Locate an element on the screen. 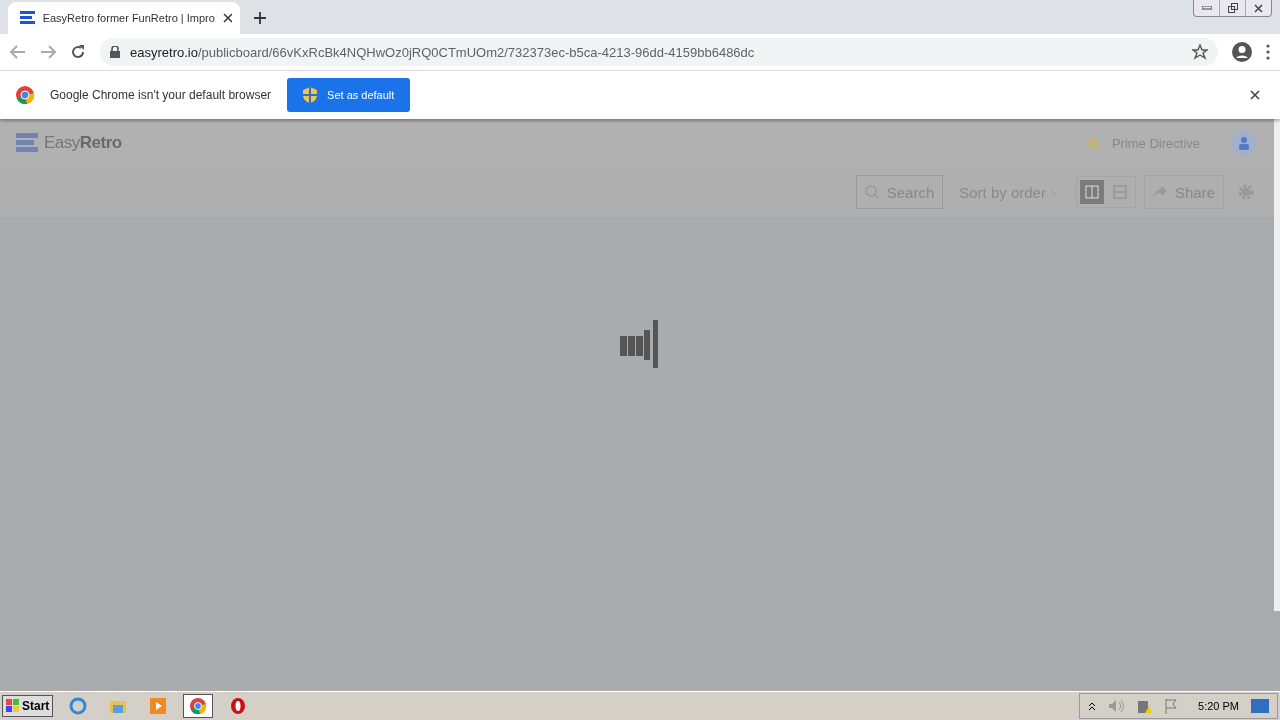 This screenshot has width=1280, height=720. view-toggle is located at coordinates (1091, 192).